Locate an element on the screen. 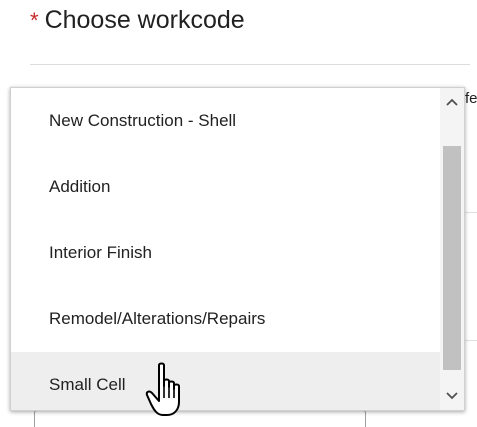 Image resolution: width=477 pixels, height=427 pixels. option-new-construction-shell: New Construction - Shell is located at coordinates (225, 121).